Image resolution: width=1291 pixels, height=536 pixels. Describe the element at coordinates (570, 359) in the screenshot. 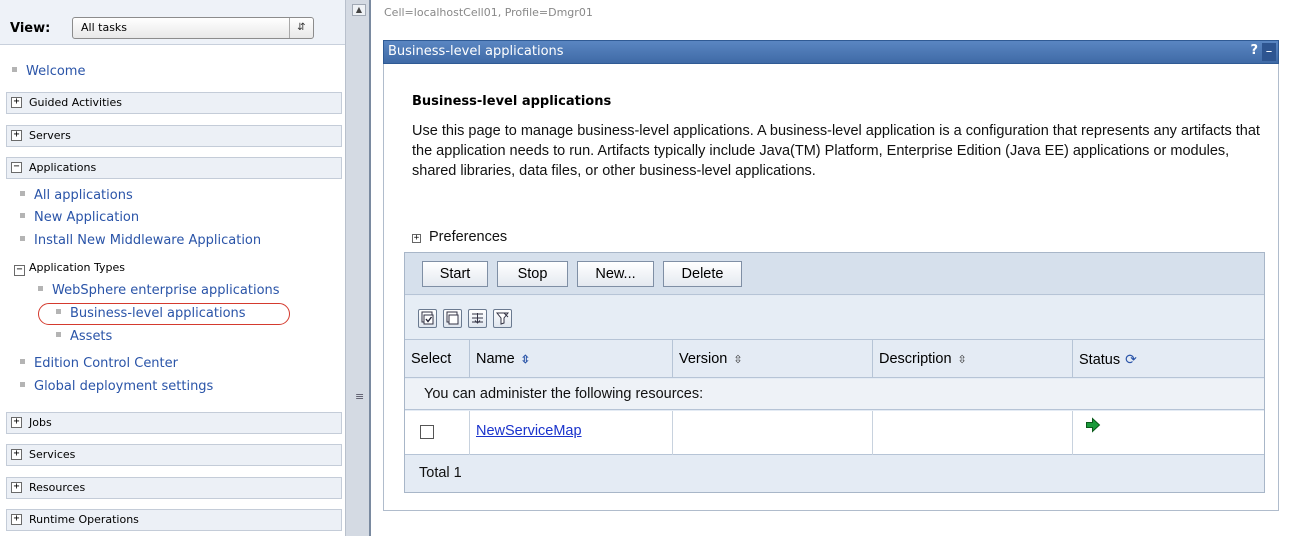

I see `column-header-name: Name ⇳` at that location.